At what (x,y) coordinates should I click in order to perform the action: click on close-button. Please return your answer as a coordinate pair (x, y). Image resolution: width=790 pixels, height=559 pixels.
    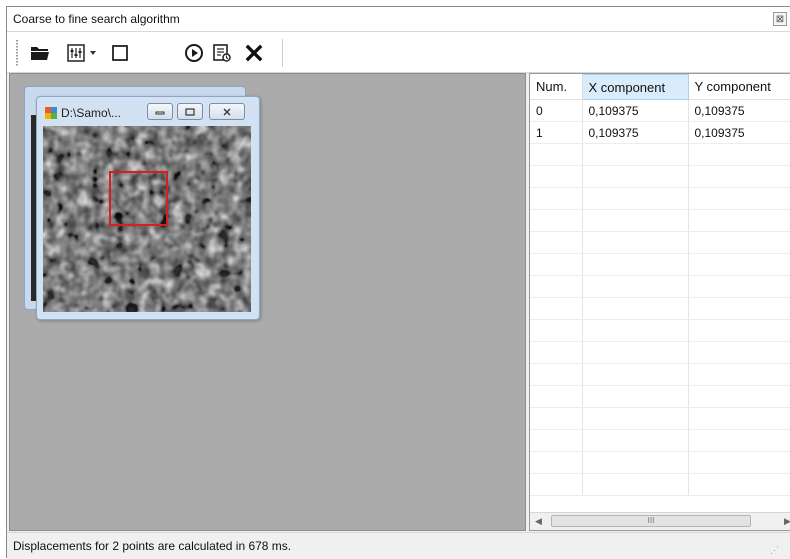
    Looking at the image, I should click on (254, 53).